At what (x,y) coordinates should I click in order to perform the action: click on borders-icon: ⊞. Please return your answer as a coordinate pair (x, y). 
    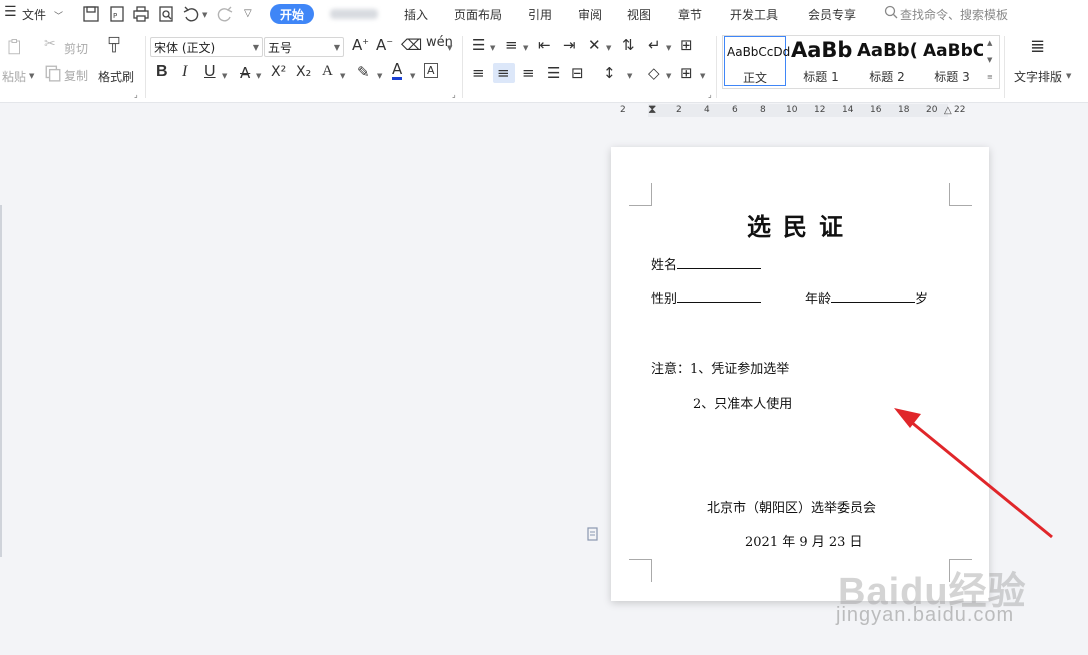
    Looking at the image, I should click on (686, 73).